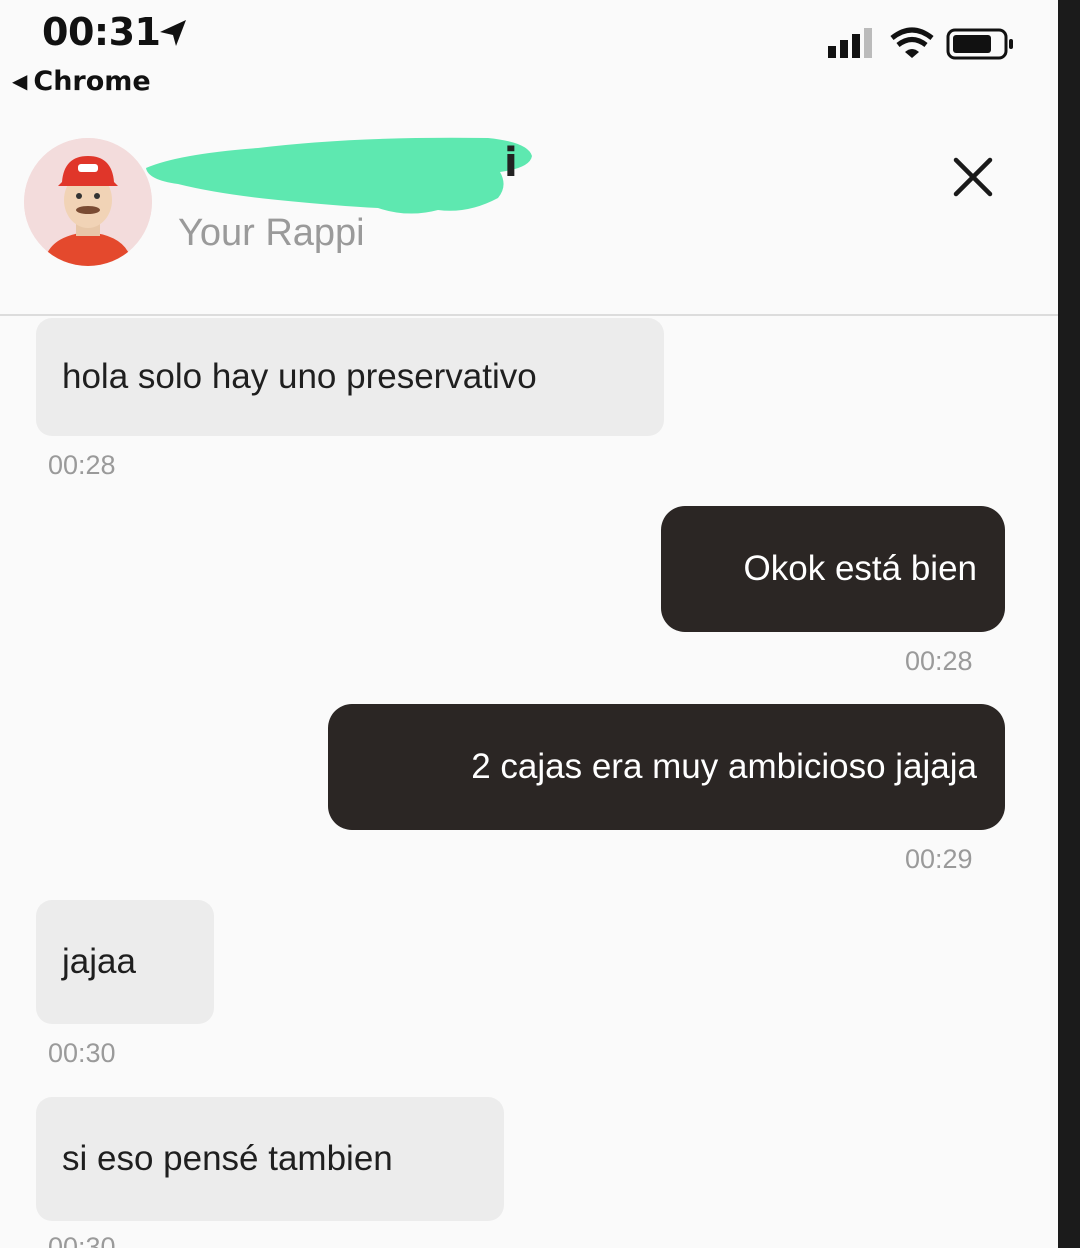 This screenshot has height=1248, width=1080. Describe the element at coordinates (92, 81) in the screenshot. I see `back-app-label: Chrome` at that location.